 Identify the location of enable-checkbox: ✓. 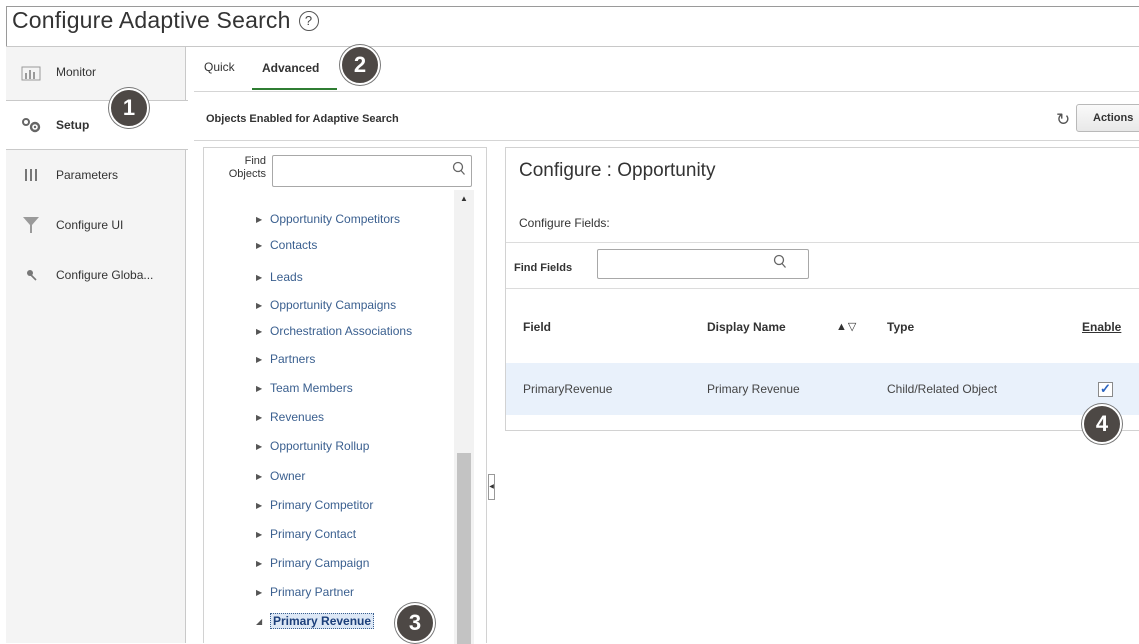
(1105, 389).